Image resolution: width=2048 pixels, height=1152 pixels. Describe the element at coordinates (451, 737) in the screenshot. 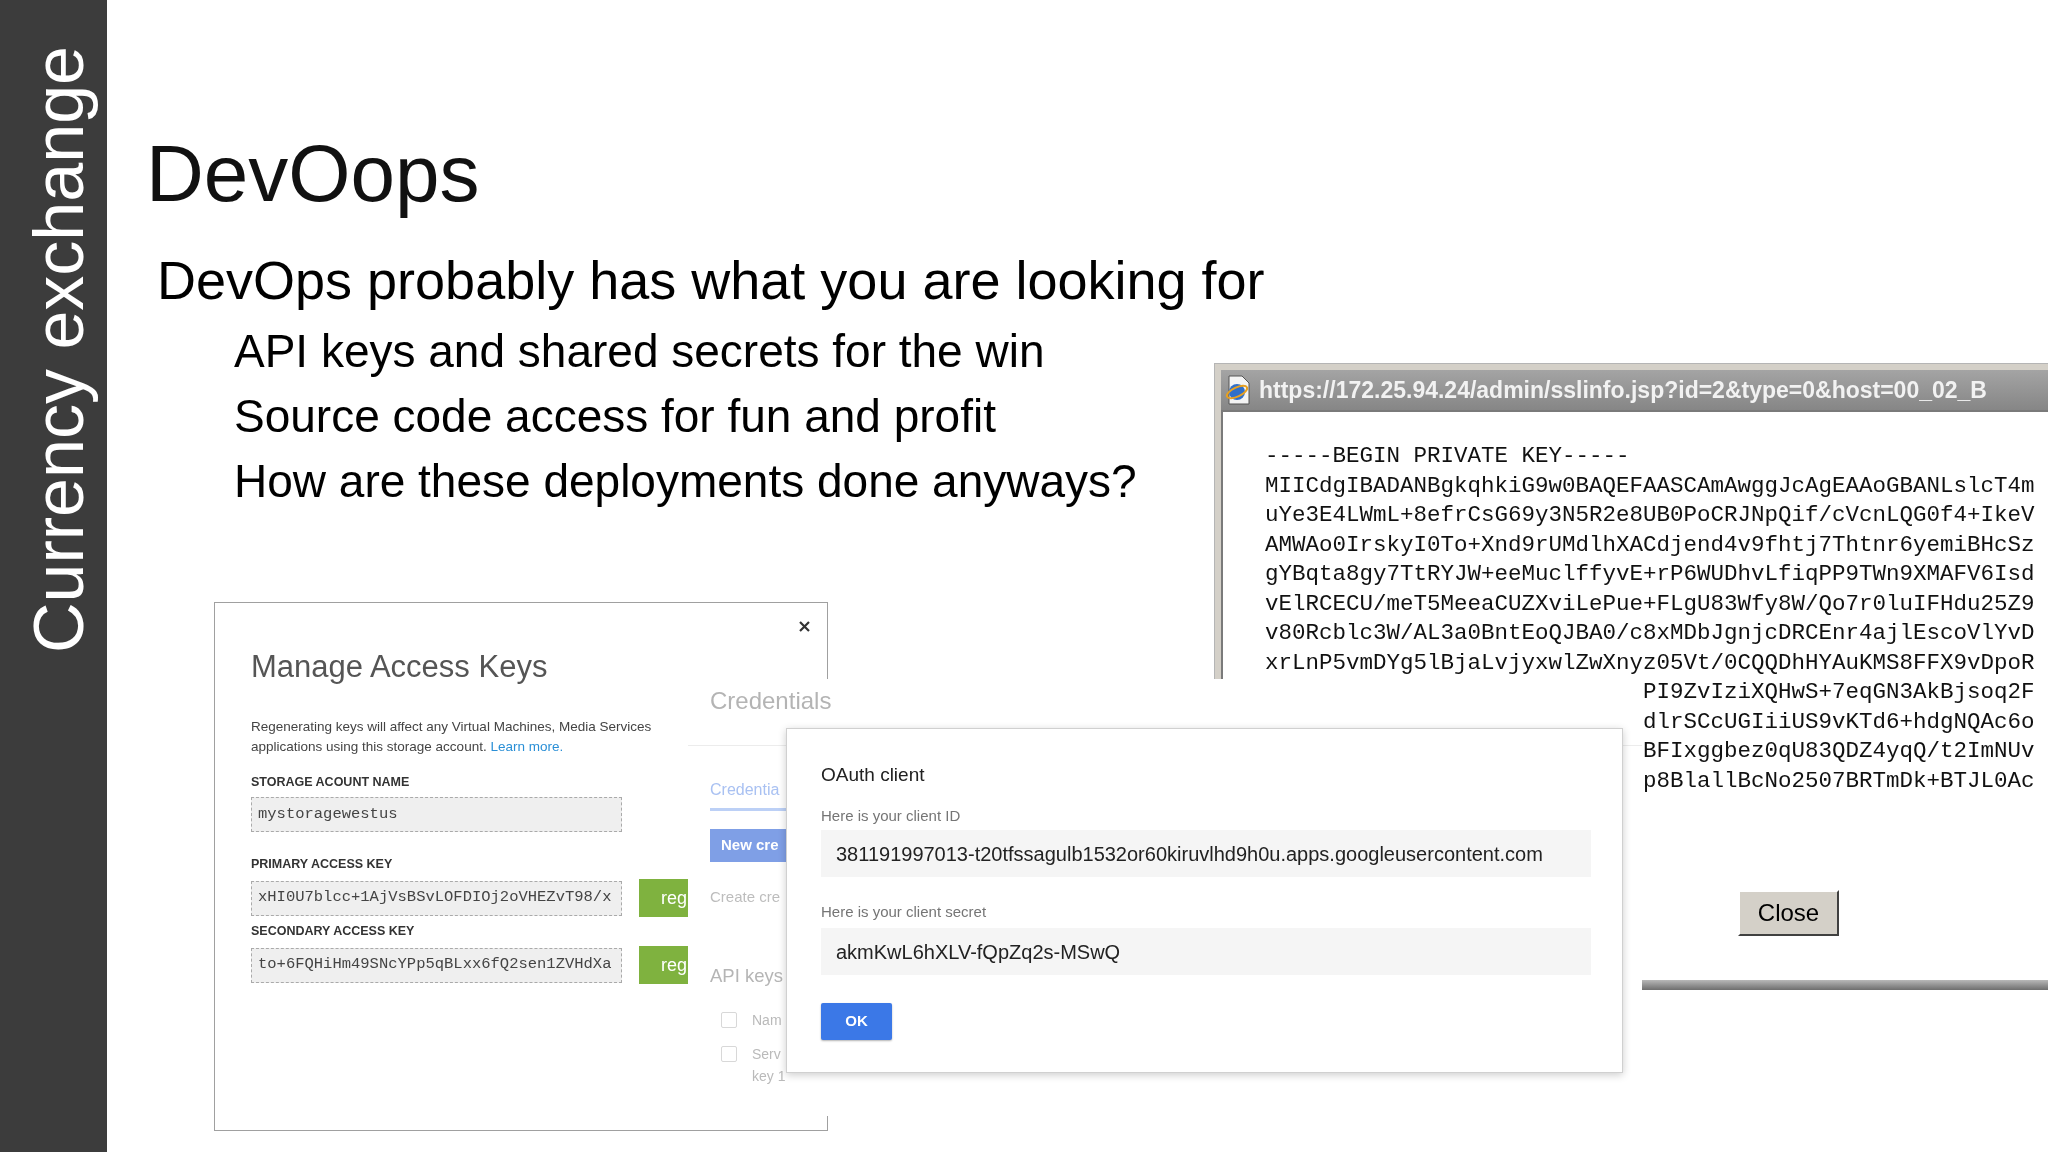

I see `notice-text: Regenerating keys will affect any Virtual Machines, Media Services applications using this storage account. Learn more.` at that location.